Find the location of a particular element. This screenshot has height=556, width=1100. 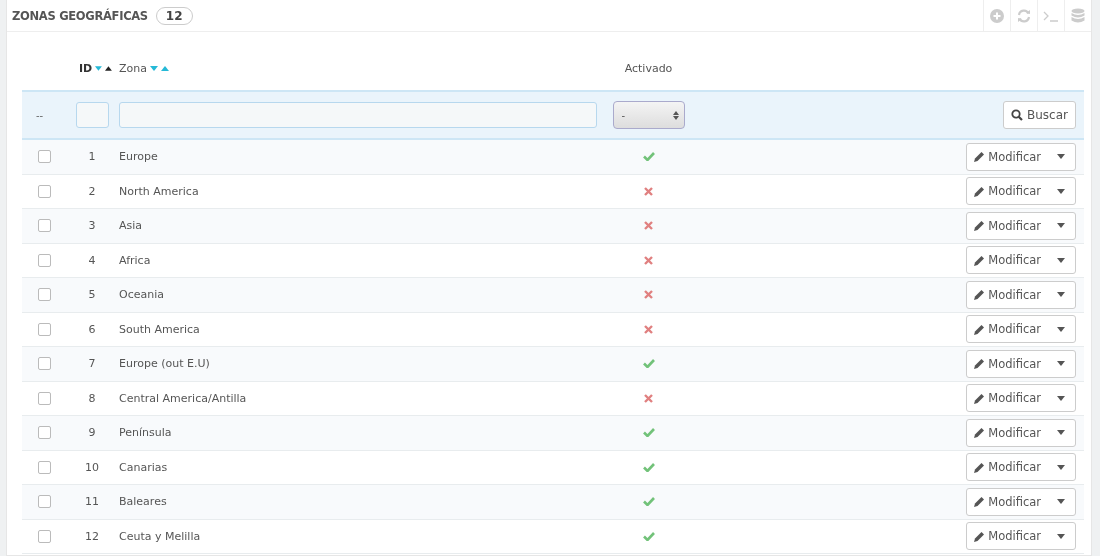

table-cell-text: 11 is located at coordinates (92, 502).